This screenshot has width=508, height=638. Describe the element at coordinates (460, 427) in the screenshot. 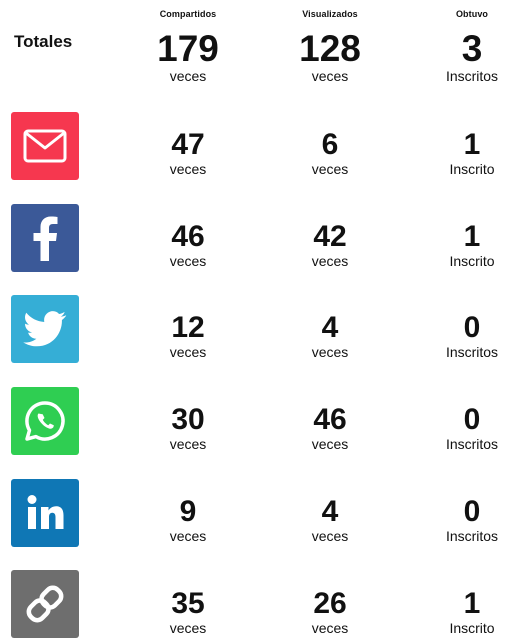

I see `whatsapp-obtained: 0 Inscritos` at that location.